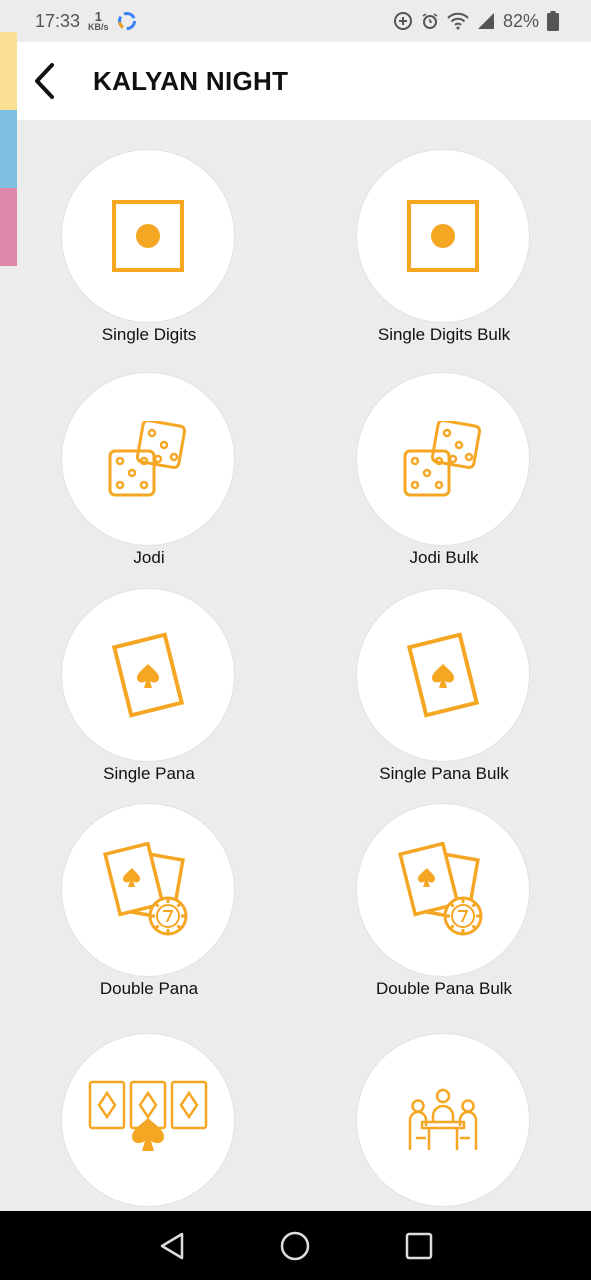  Describe the element at coordinates (98, 27) in the screenshot. I see `network-speed-unit: KB/s` at that location.